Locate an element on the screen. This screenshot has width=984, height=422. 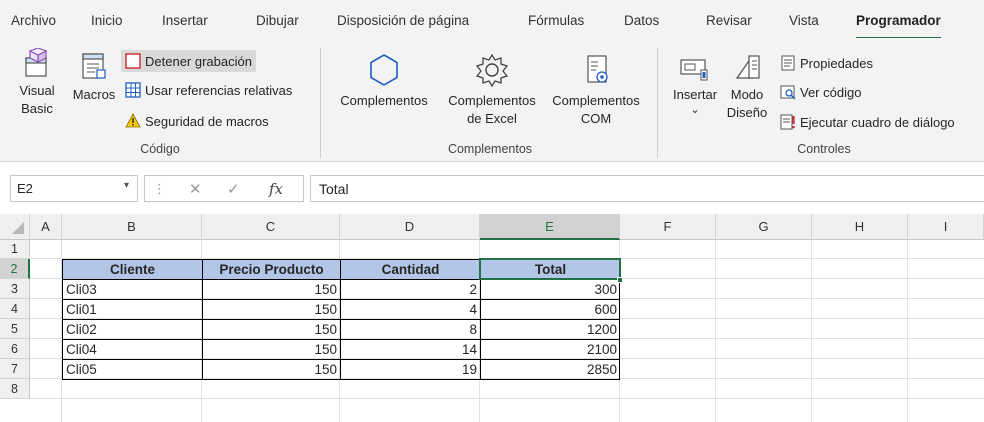
complementos-de-excel-label-line1: Complementos is located at coordinates (492, 100).